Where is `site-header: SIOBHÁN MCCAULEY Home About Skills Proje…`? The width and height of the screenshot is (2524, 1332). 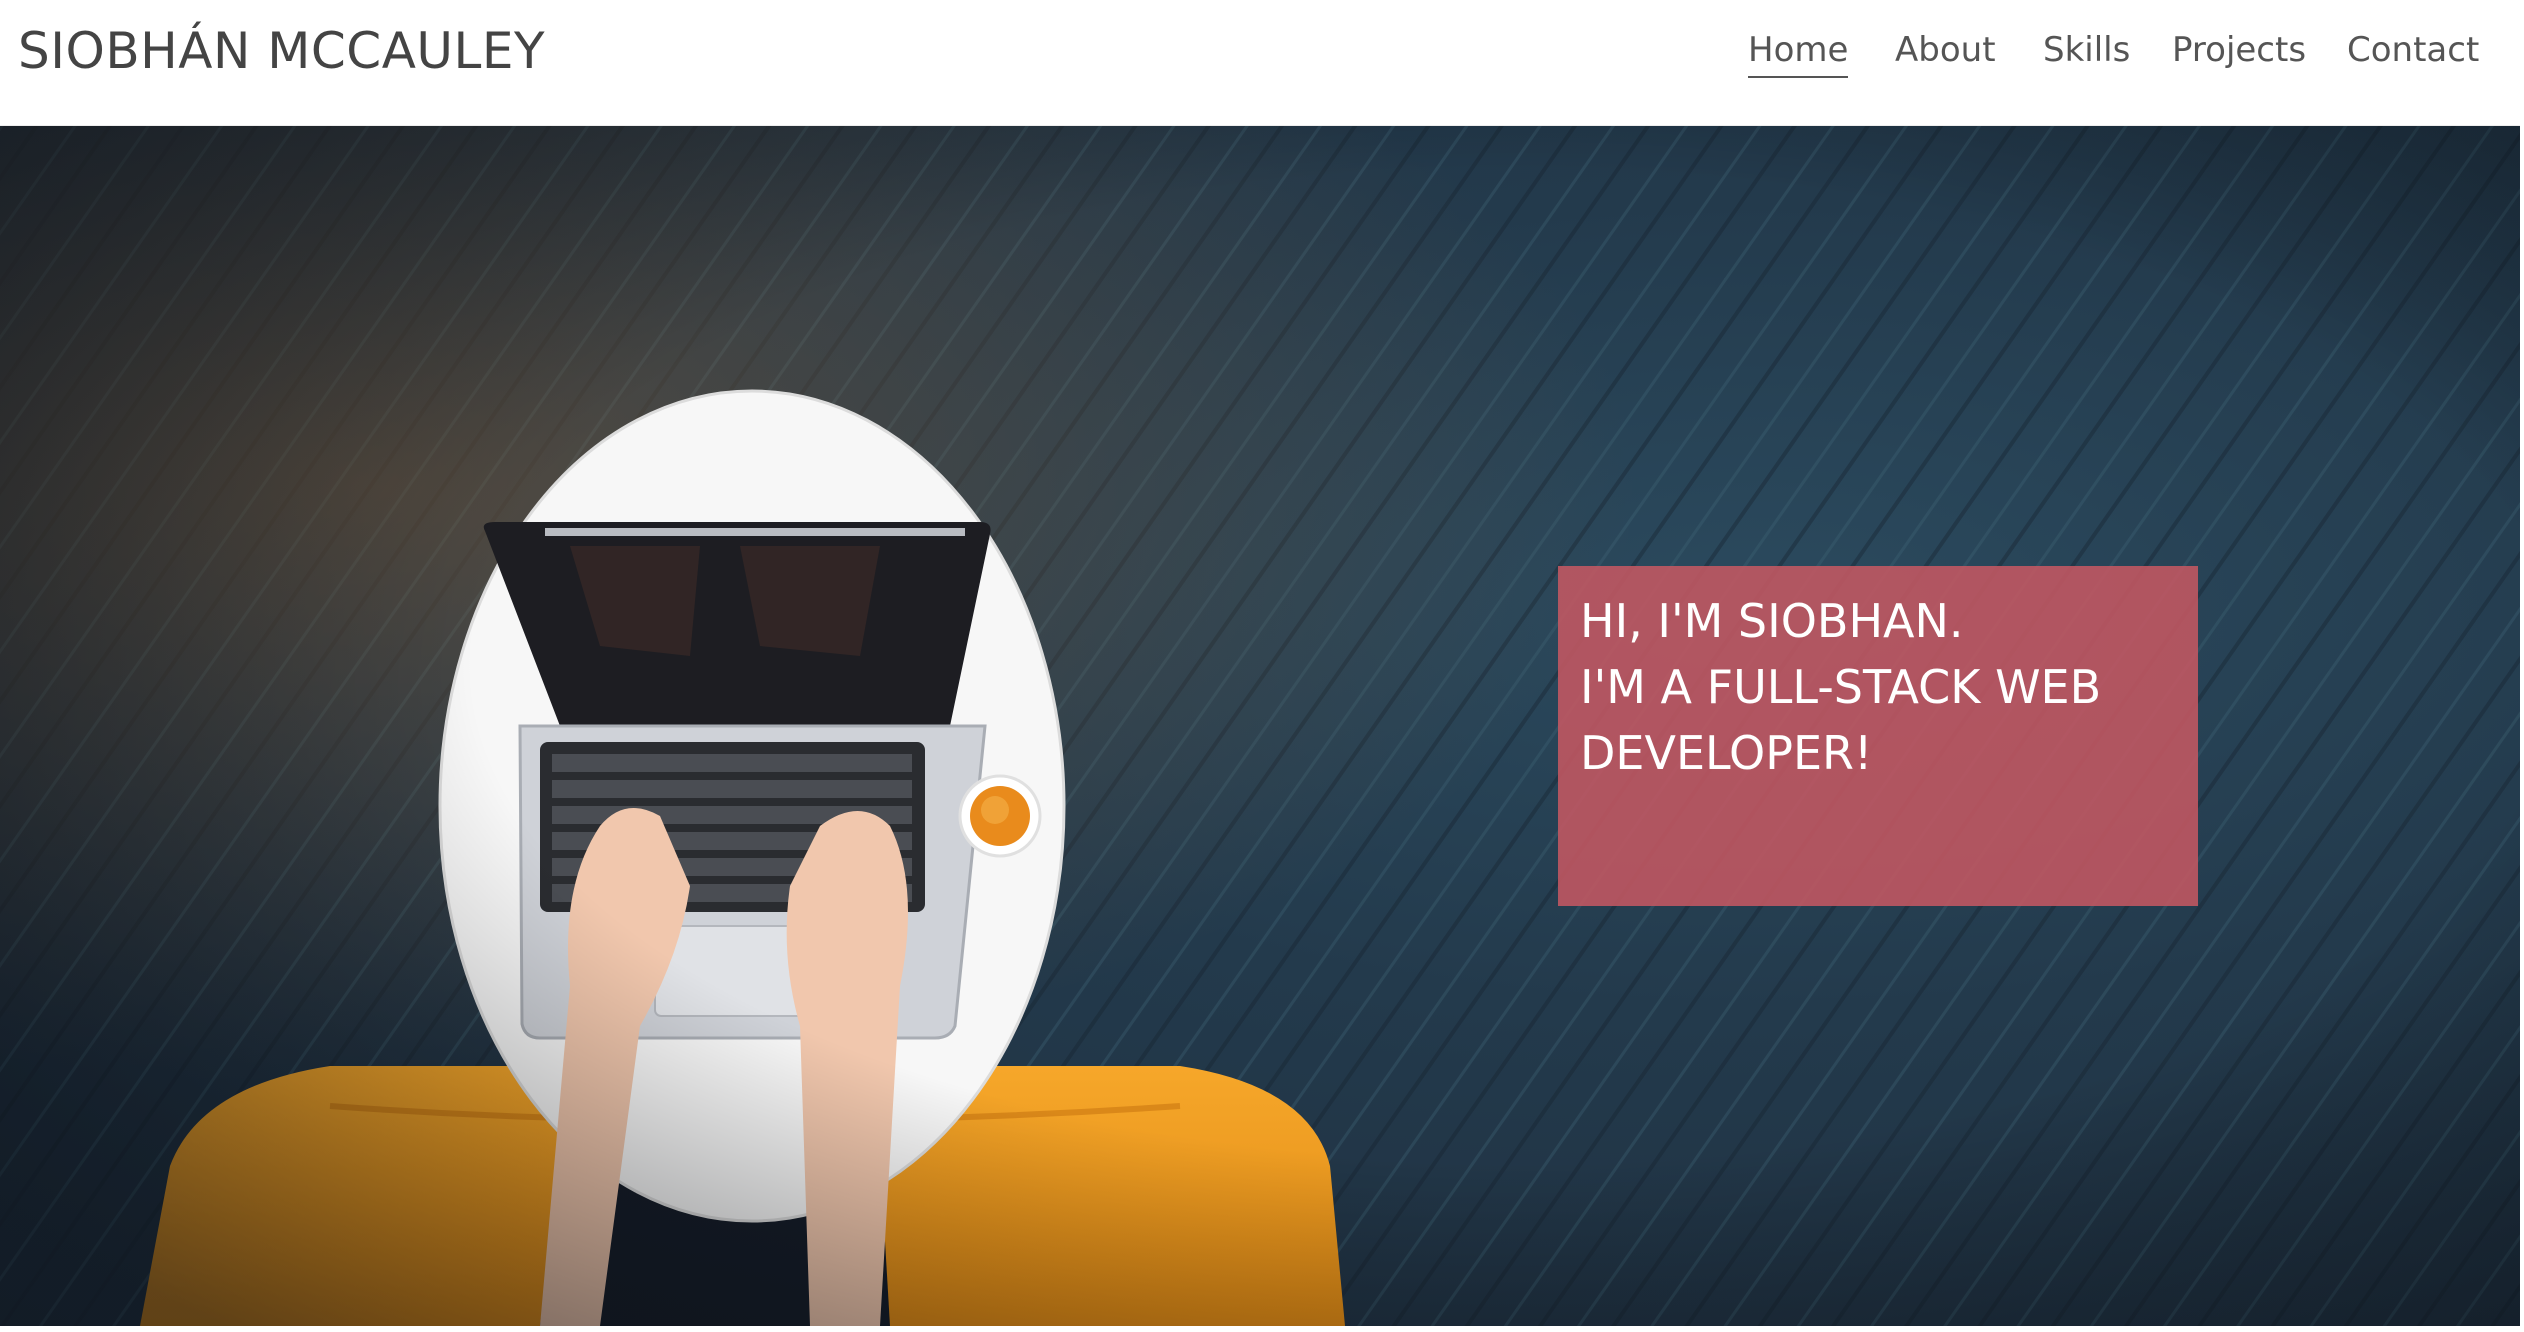 site-header: SIOBHÁN MCCAULEY Home About Skills Proje… is located at coordinates (1260, 63).